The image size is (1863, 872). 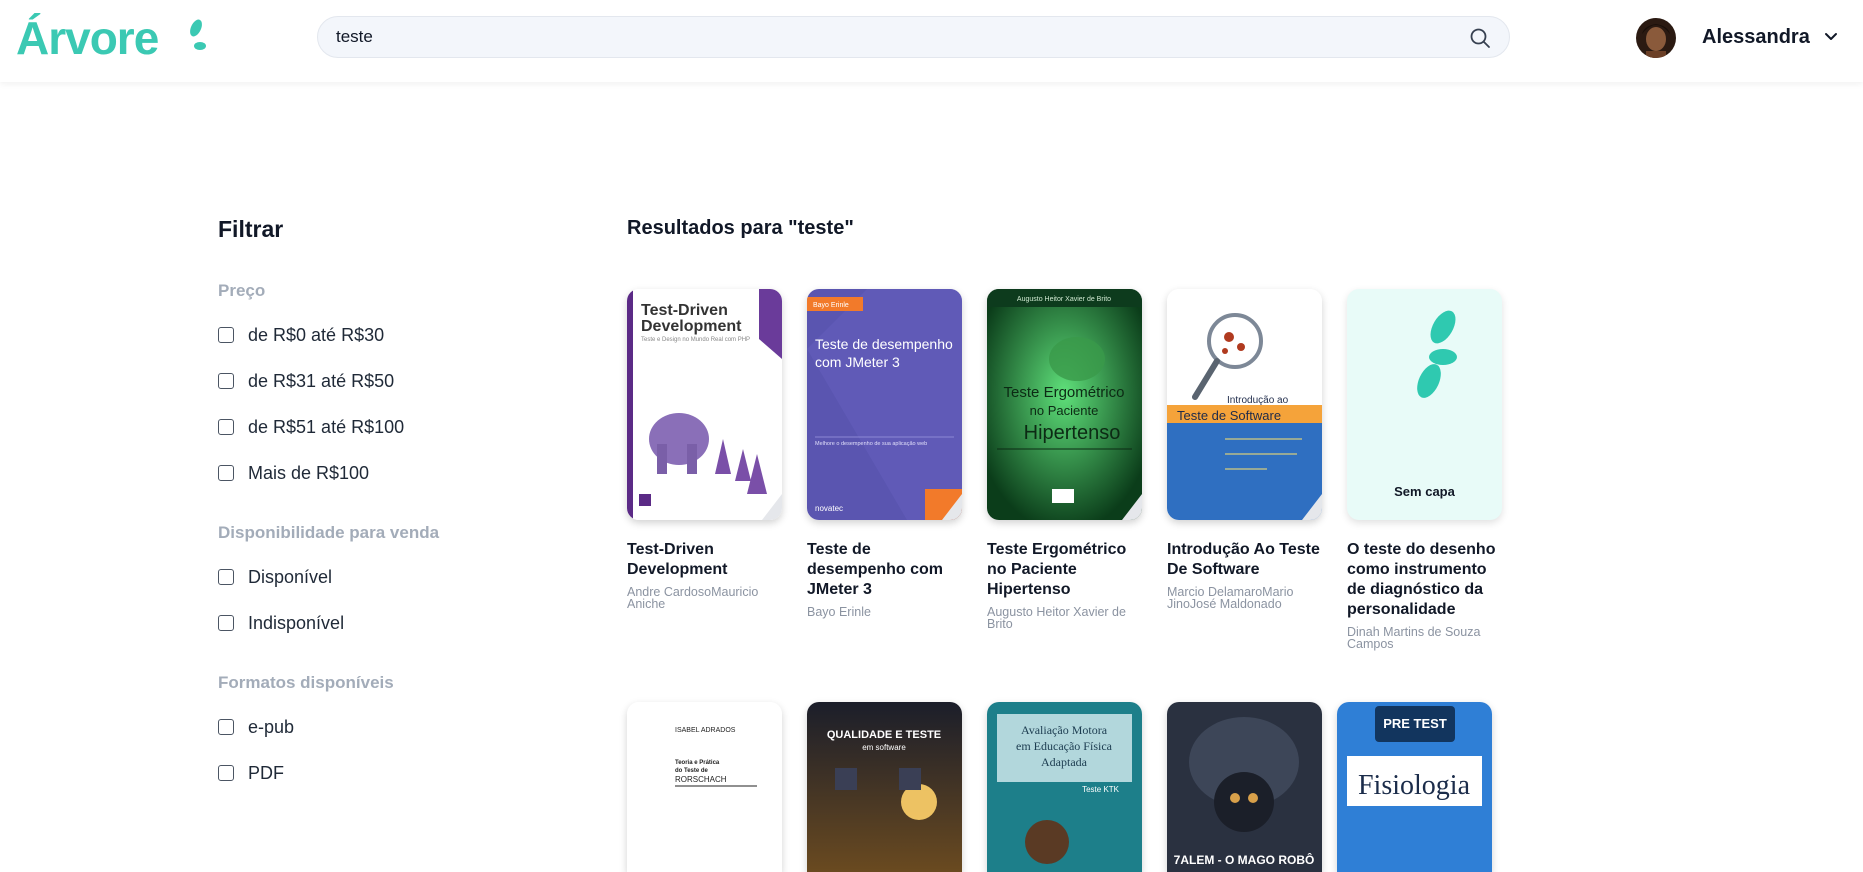 I want to click on cover-title: QUALIDADE E TESTE, so click(x=884, y=735).